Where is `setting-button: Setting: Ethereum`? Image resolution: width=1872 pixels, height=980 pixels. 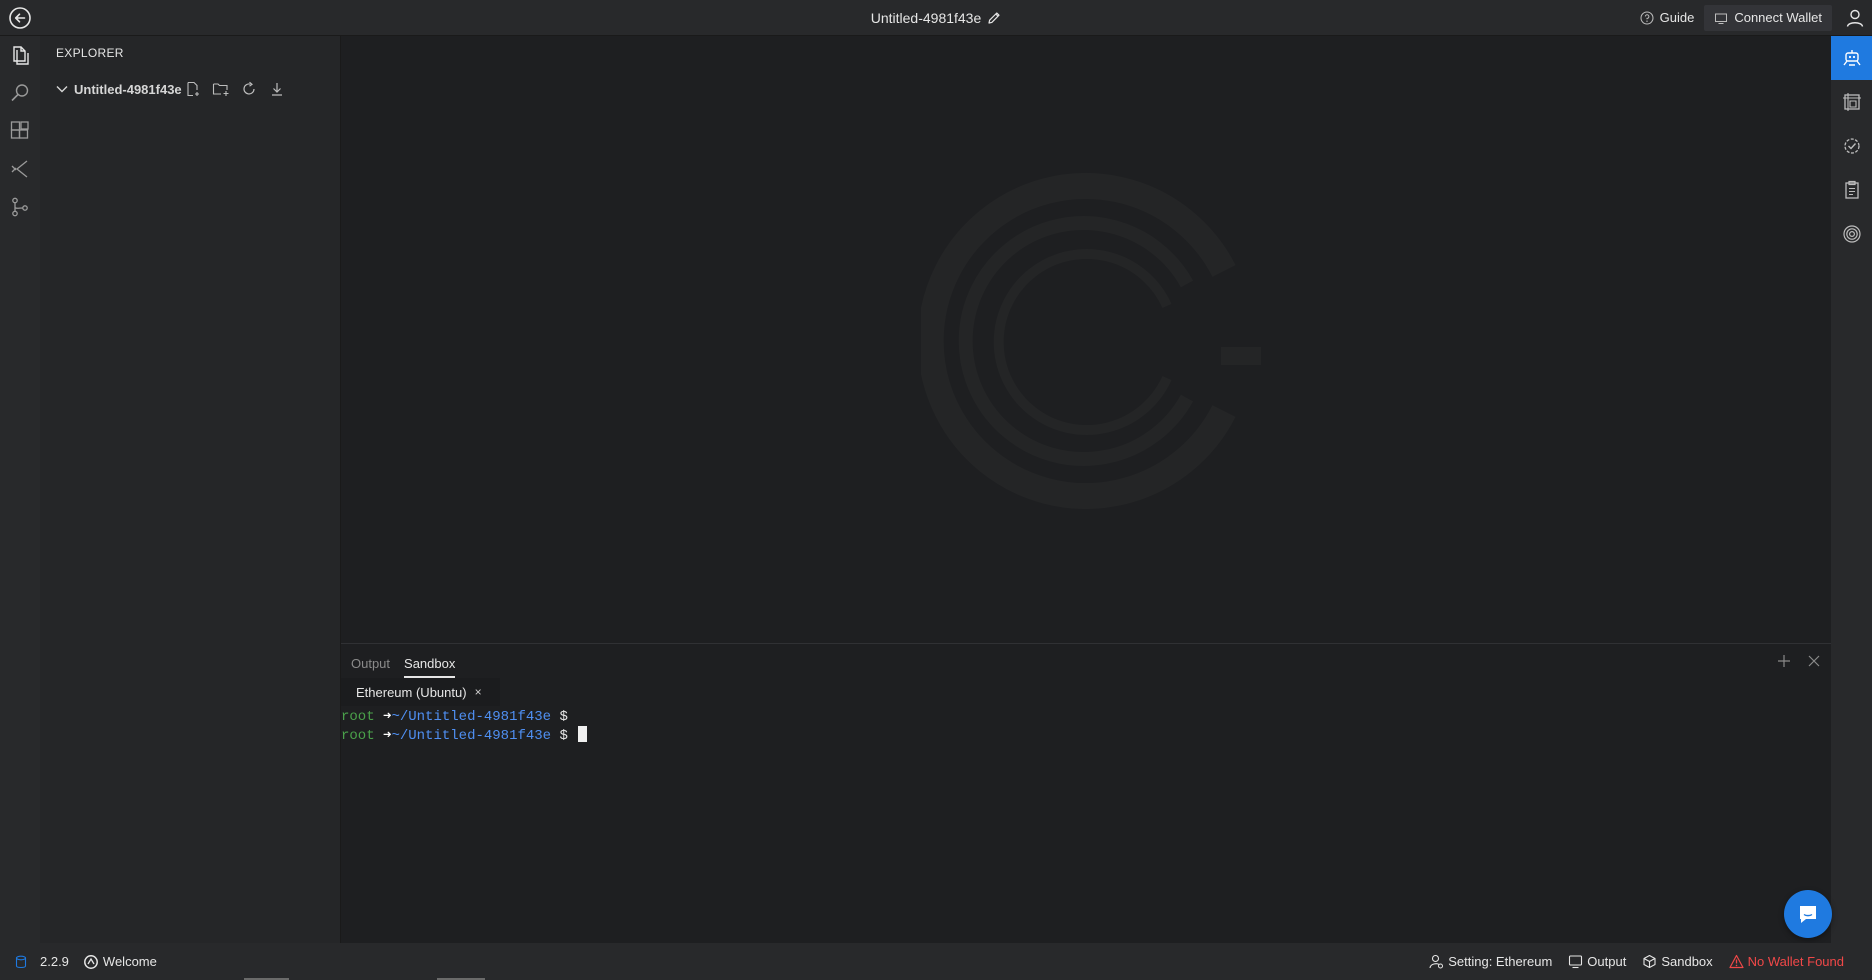 setting-button: Setting: Ethereum is located at coordinates (1490, 961).